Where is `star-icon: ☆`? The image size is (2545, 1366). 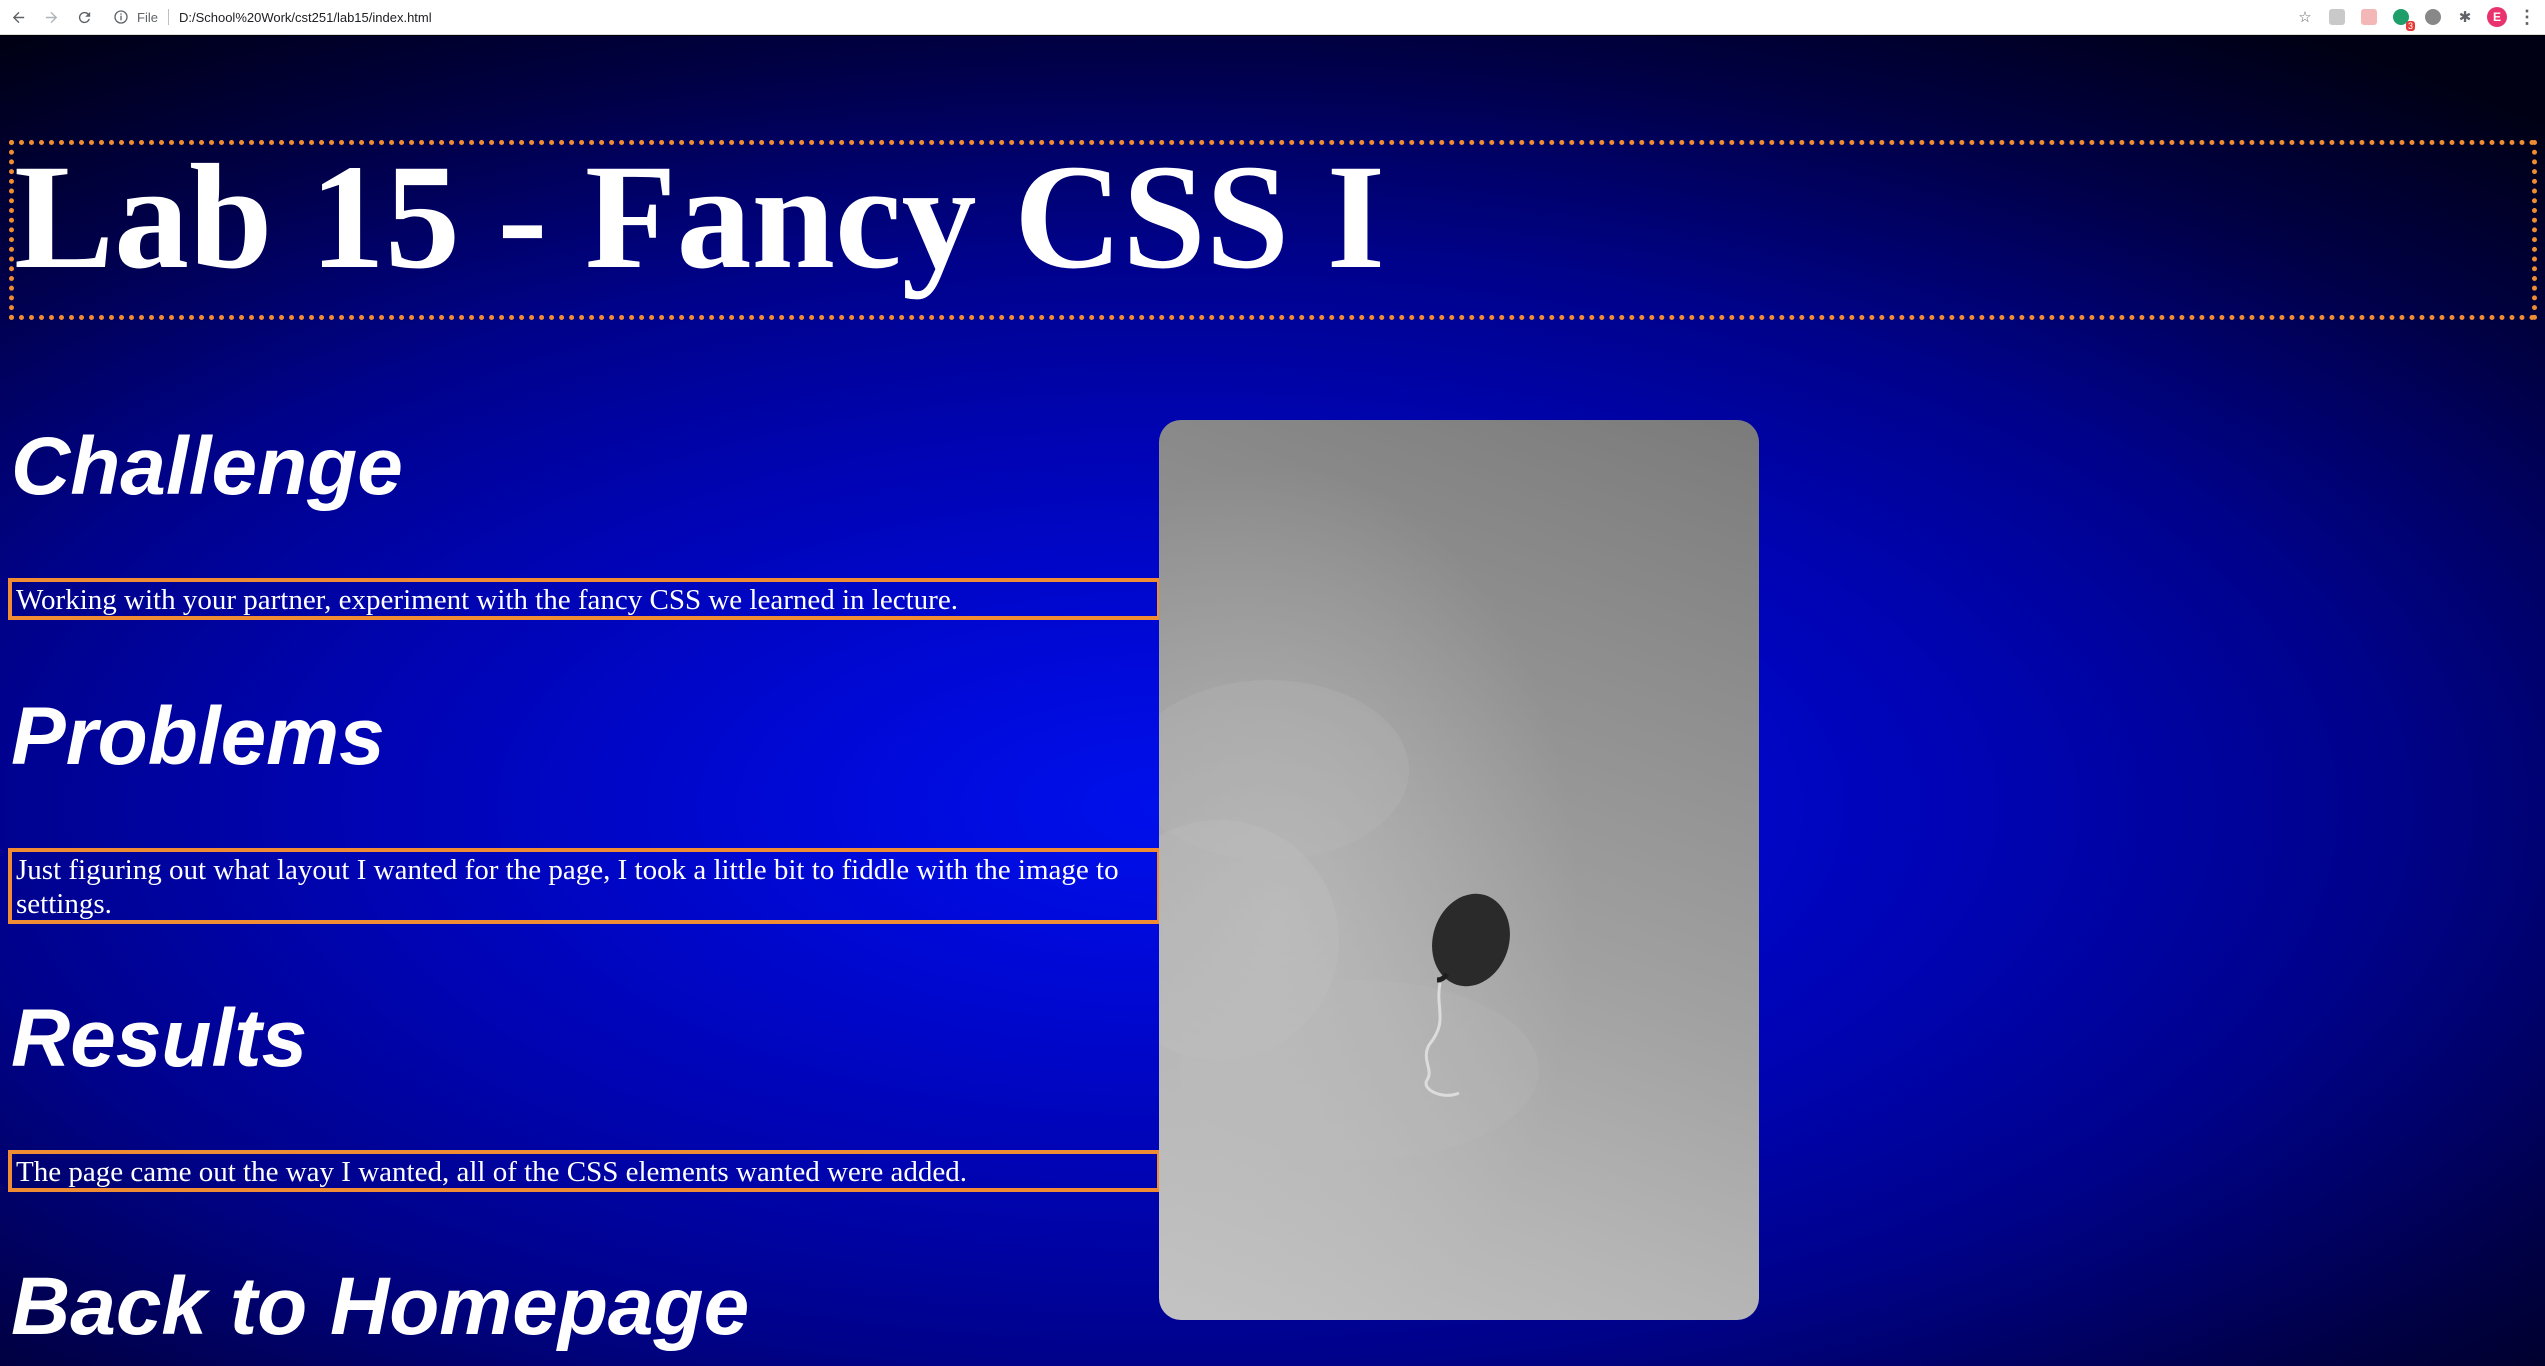 star-icon: ☆ is located at coordinates (2305, 17).